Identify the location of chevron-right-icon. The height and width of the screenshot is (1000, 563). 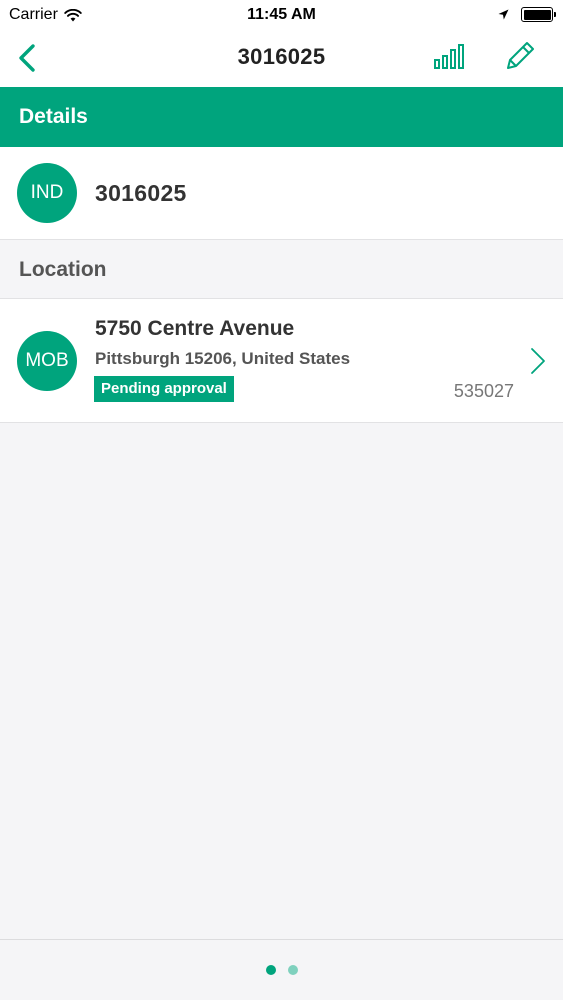
(538, 361).